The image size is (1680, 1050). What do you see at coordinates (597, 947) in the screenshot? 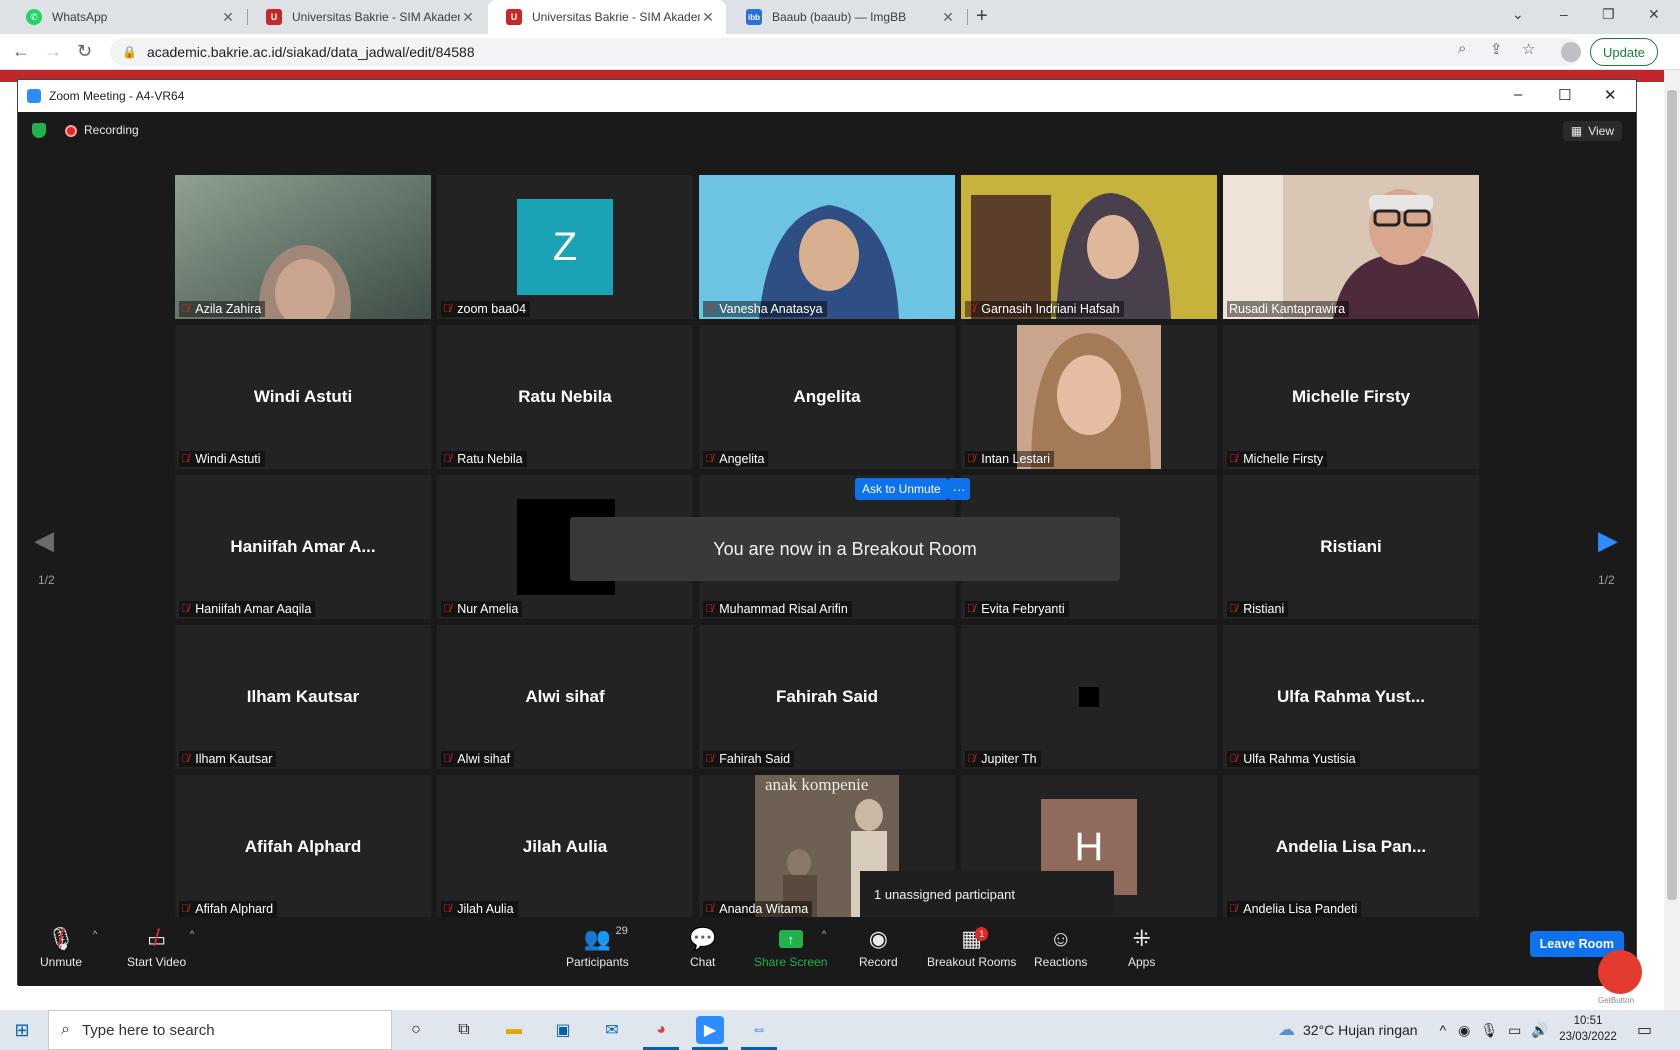
I see `participants-button: 👥 29 Participants` at bounding box center [597, 947].